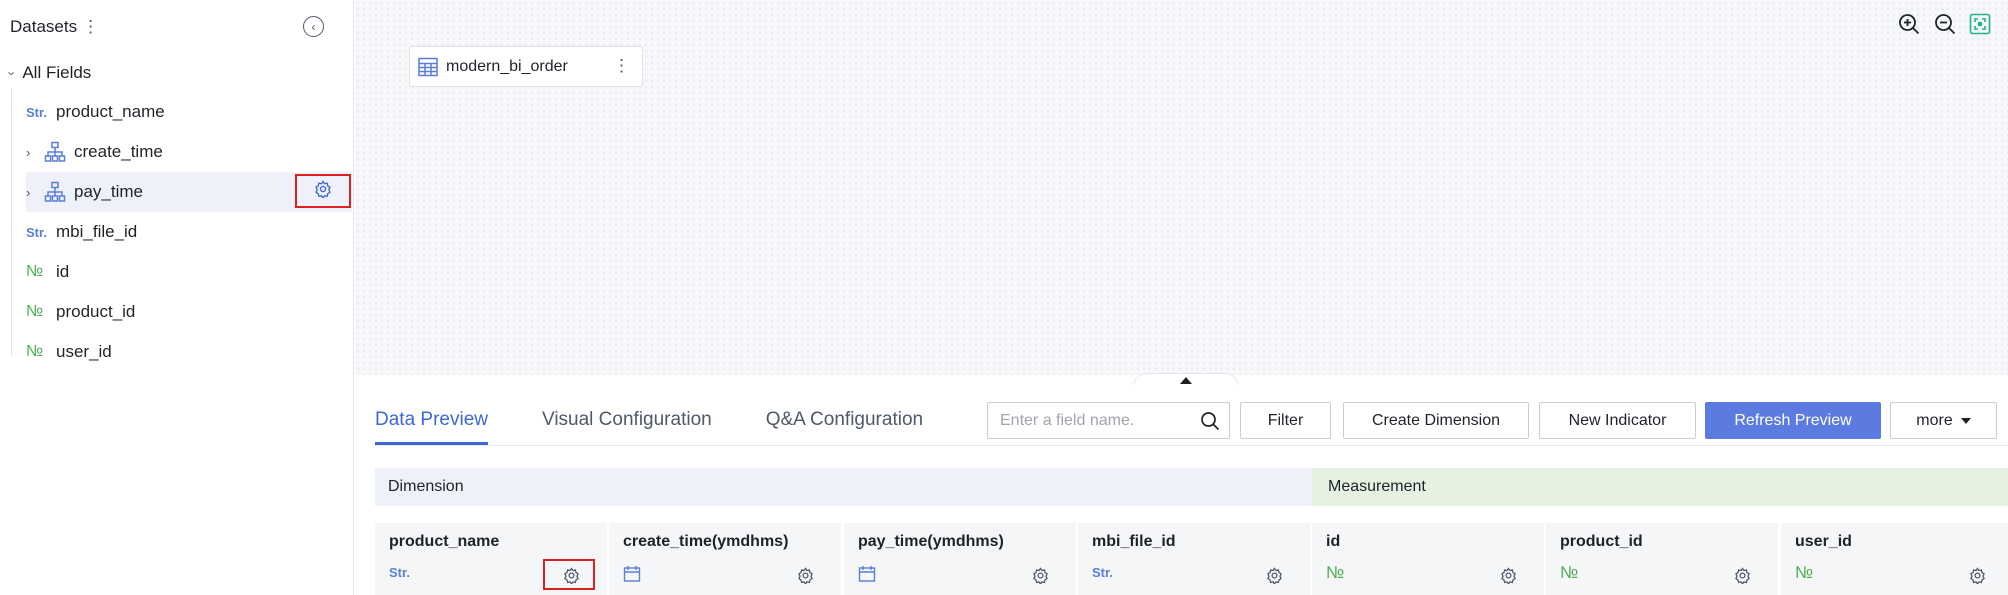 This screenshot has height=595, width=2008. Describe the element at coordinates (507, 66) in the screenshot. I see `table-node-label: modern_bi_order` at that location.